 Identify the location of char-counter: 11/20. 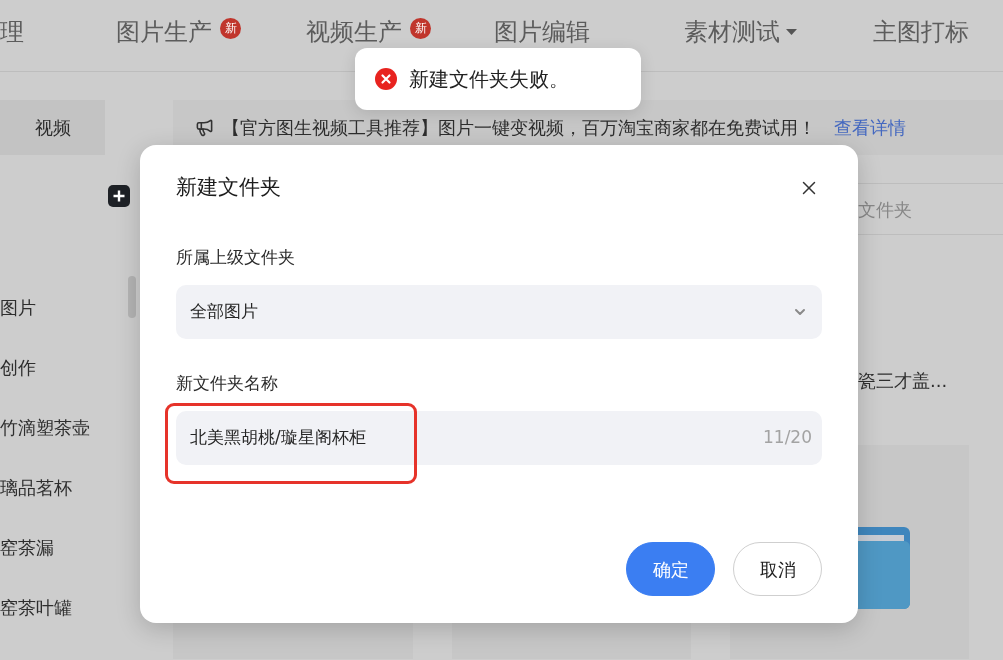
(787, 438).